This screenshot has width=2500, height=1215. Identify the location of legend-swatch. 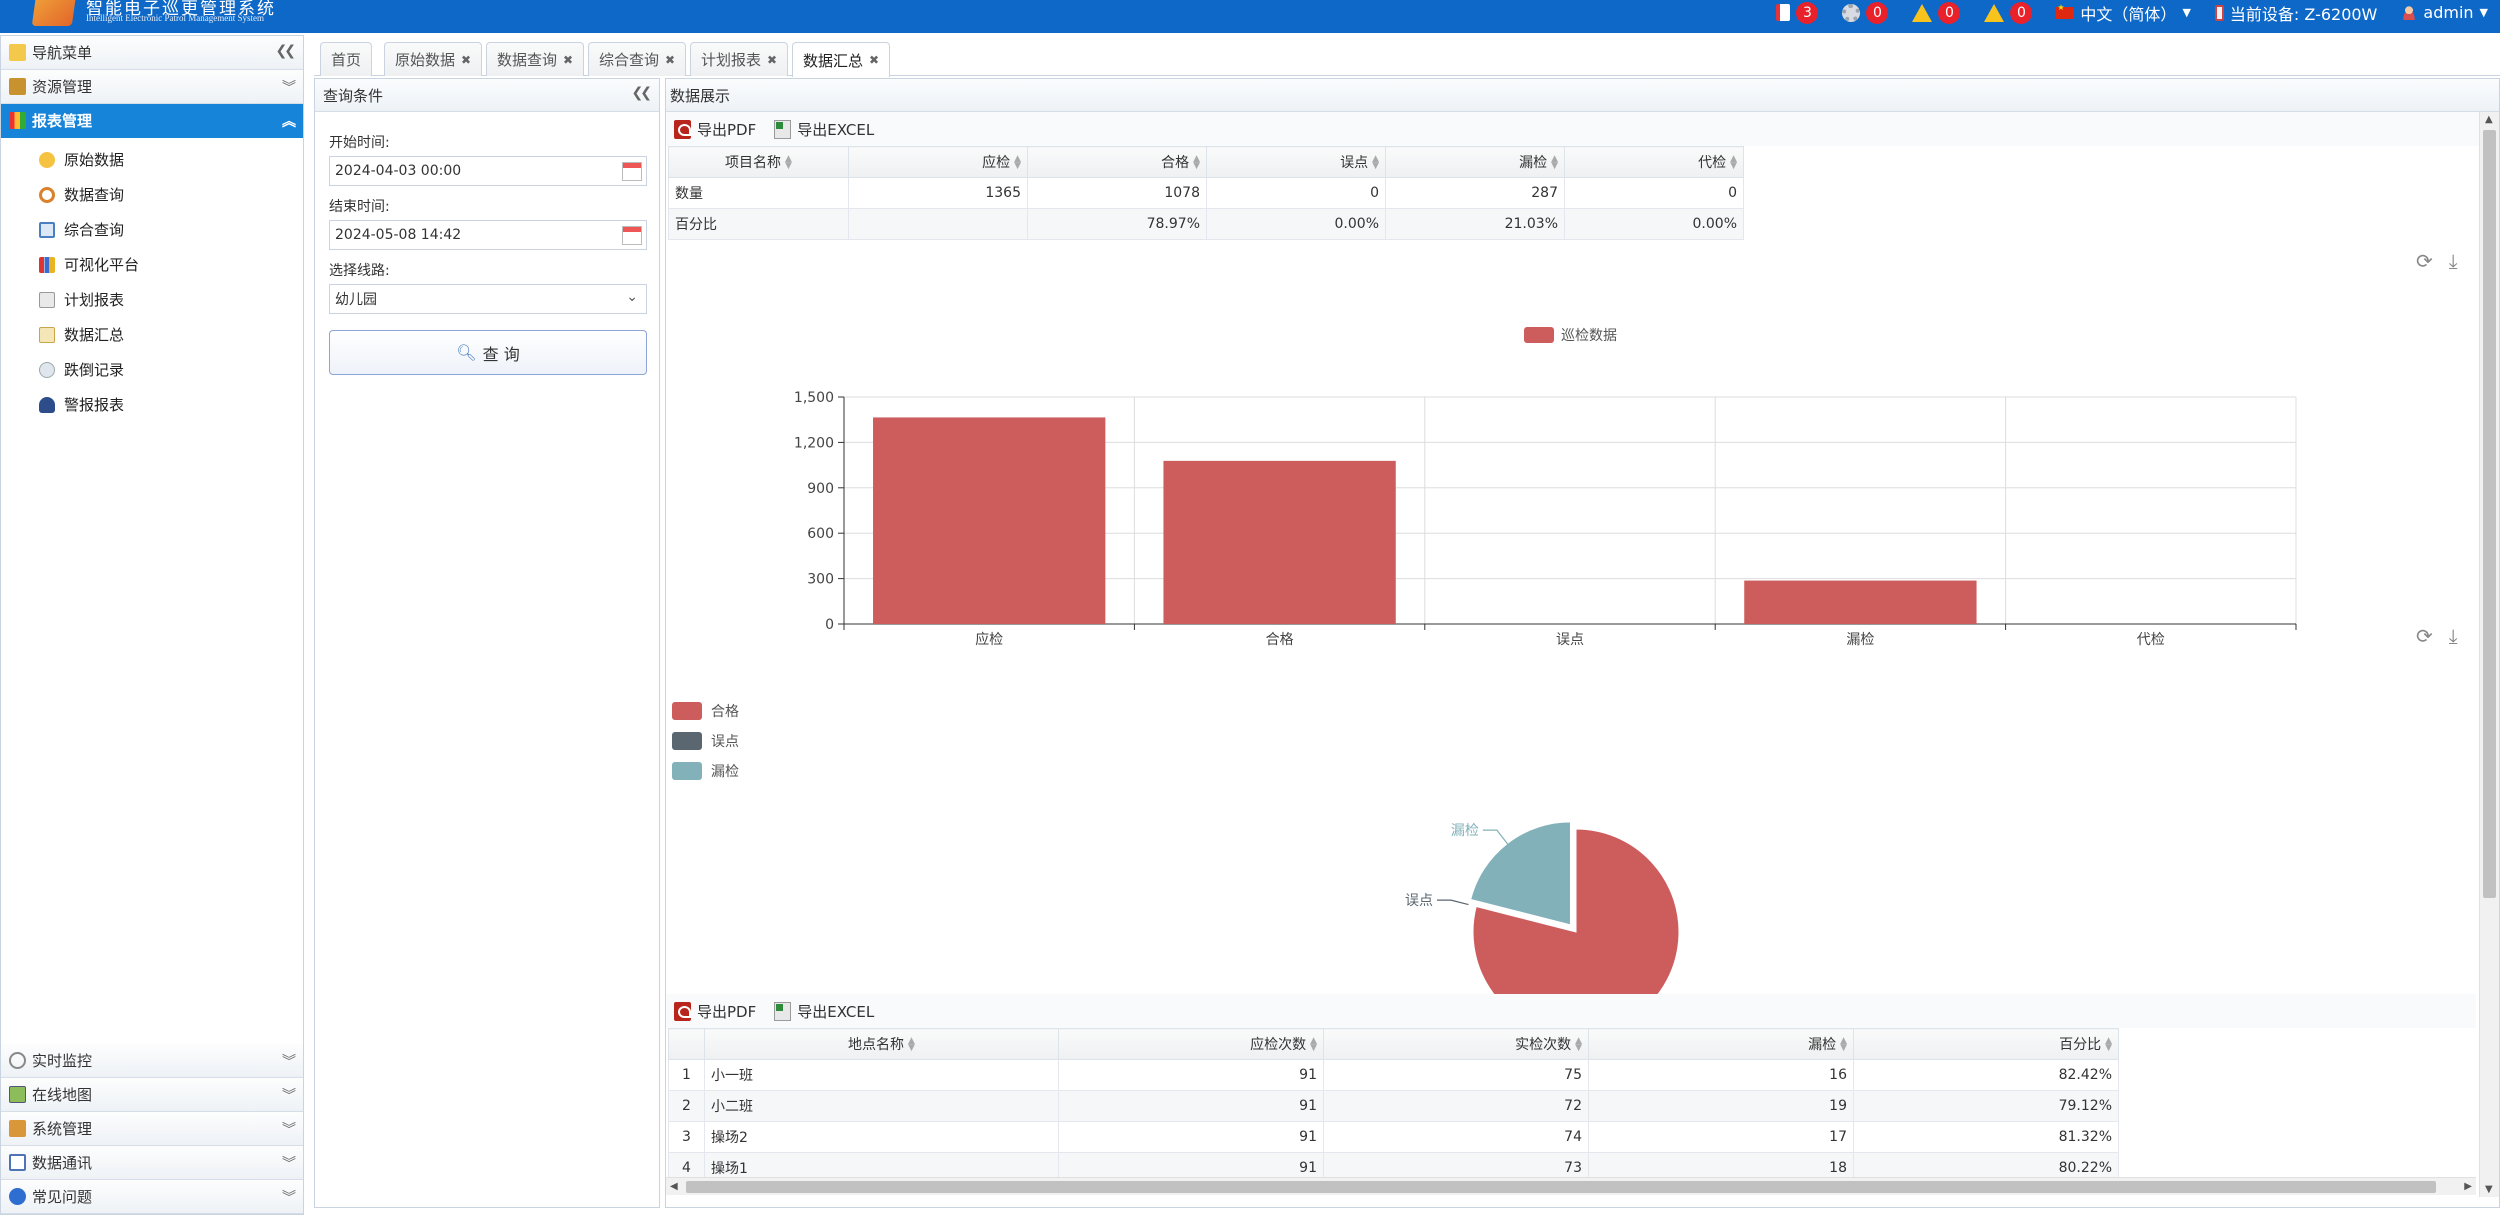
(1539, 335).